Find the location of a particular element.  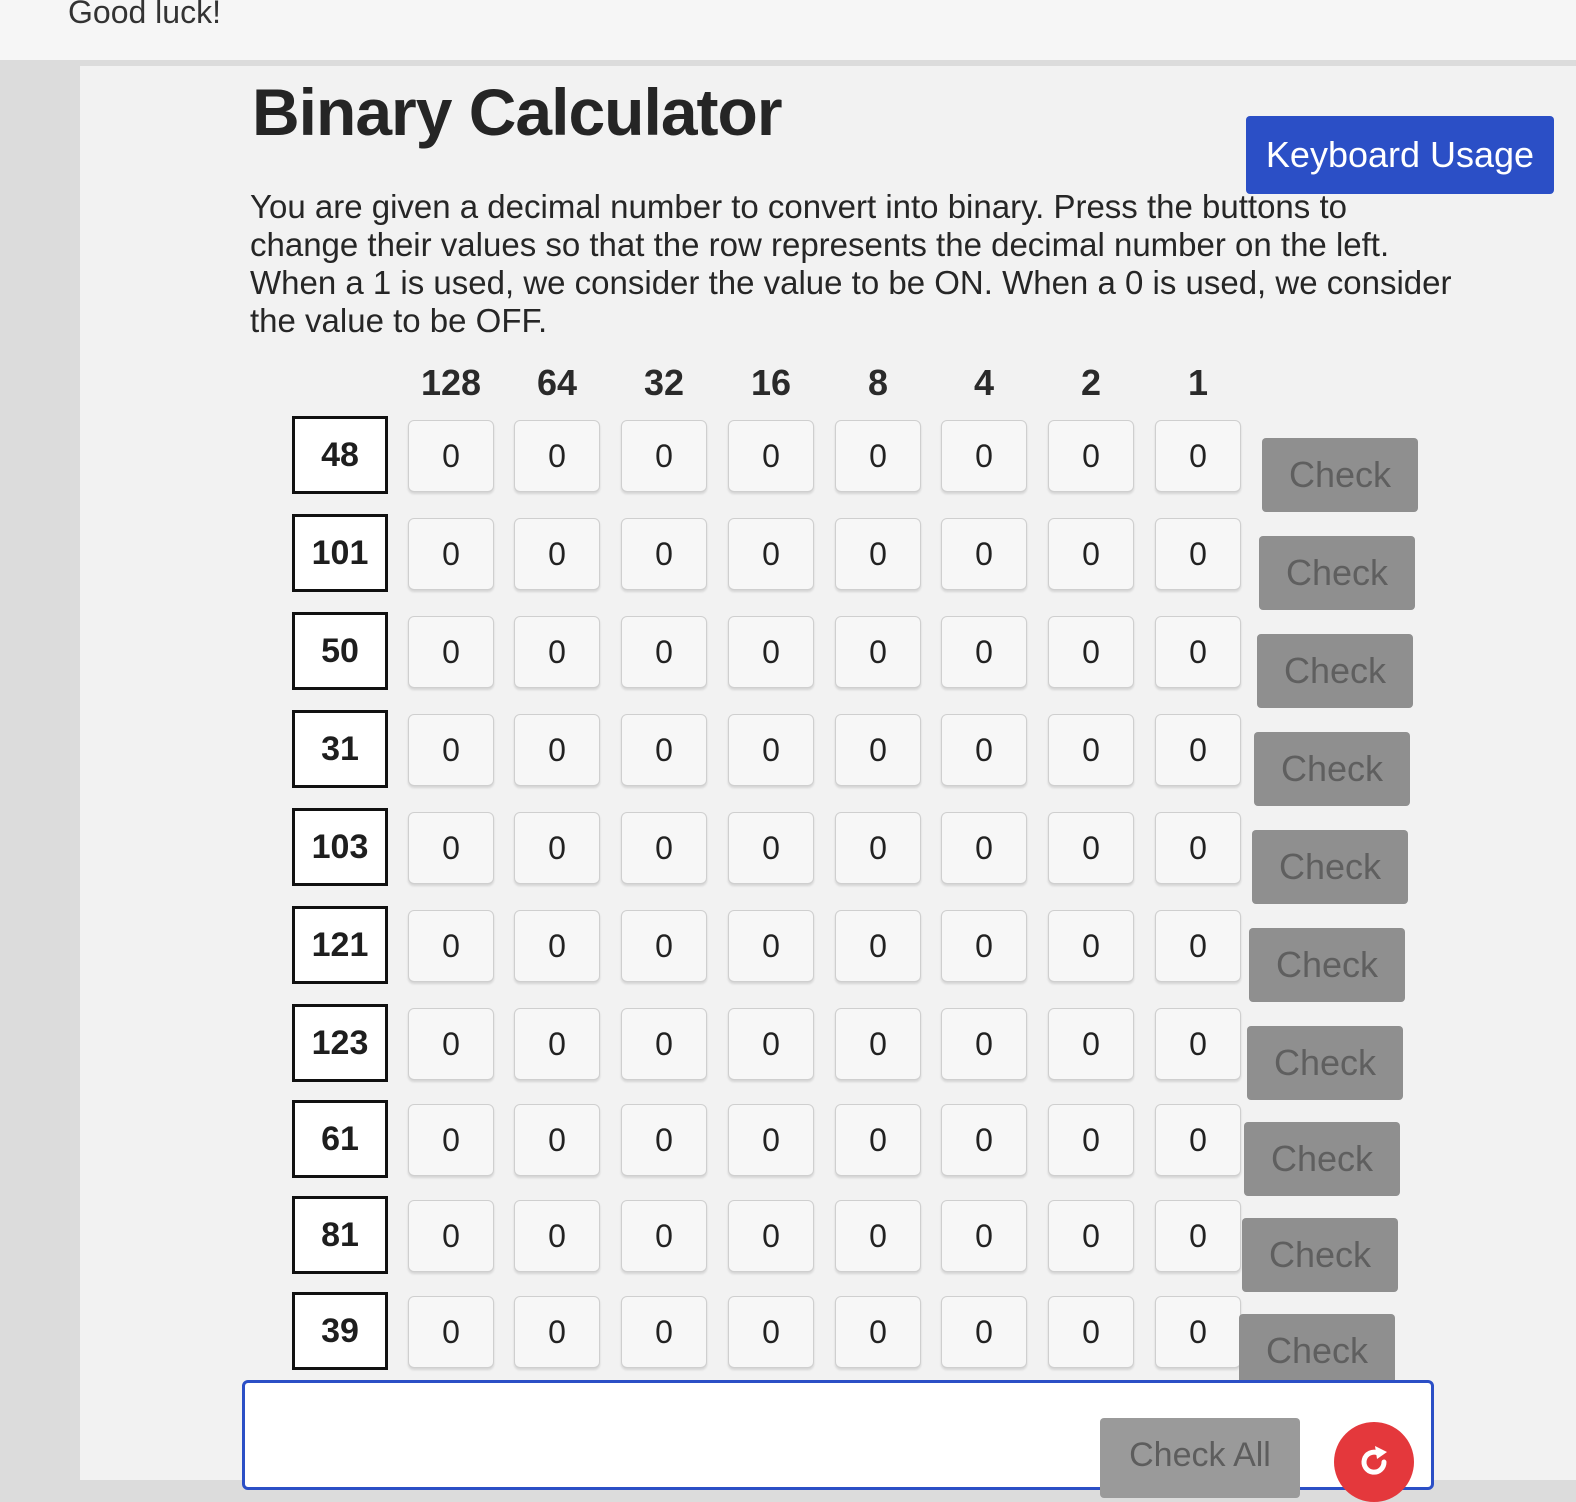

column-header: 128 is located at coordinates (451, 382).